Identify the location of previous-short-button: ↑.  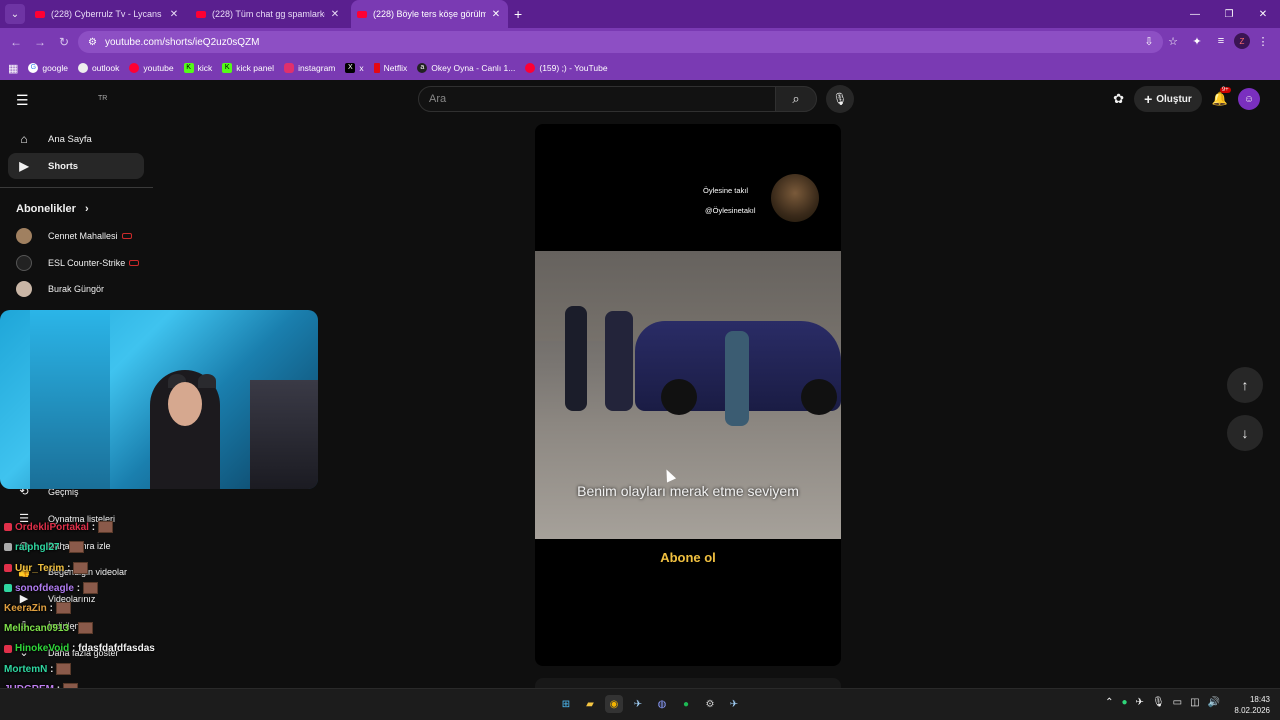
(1245, 385).